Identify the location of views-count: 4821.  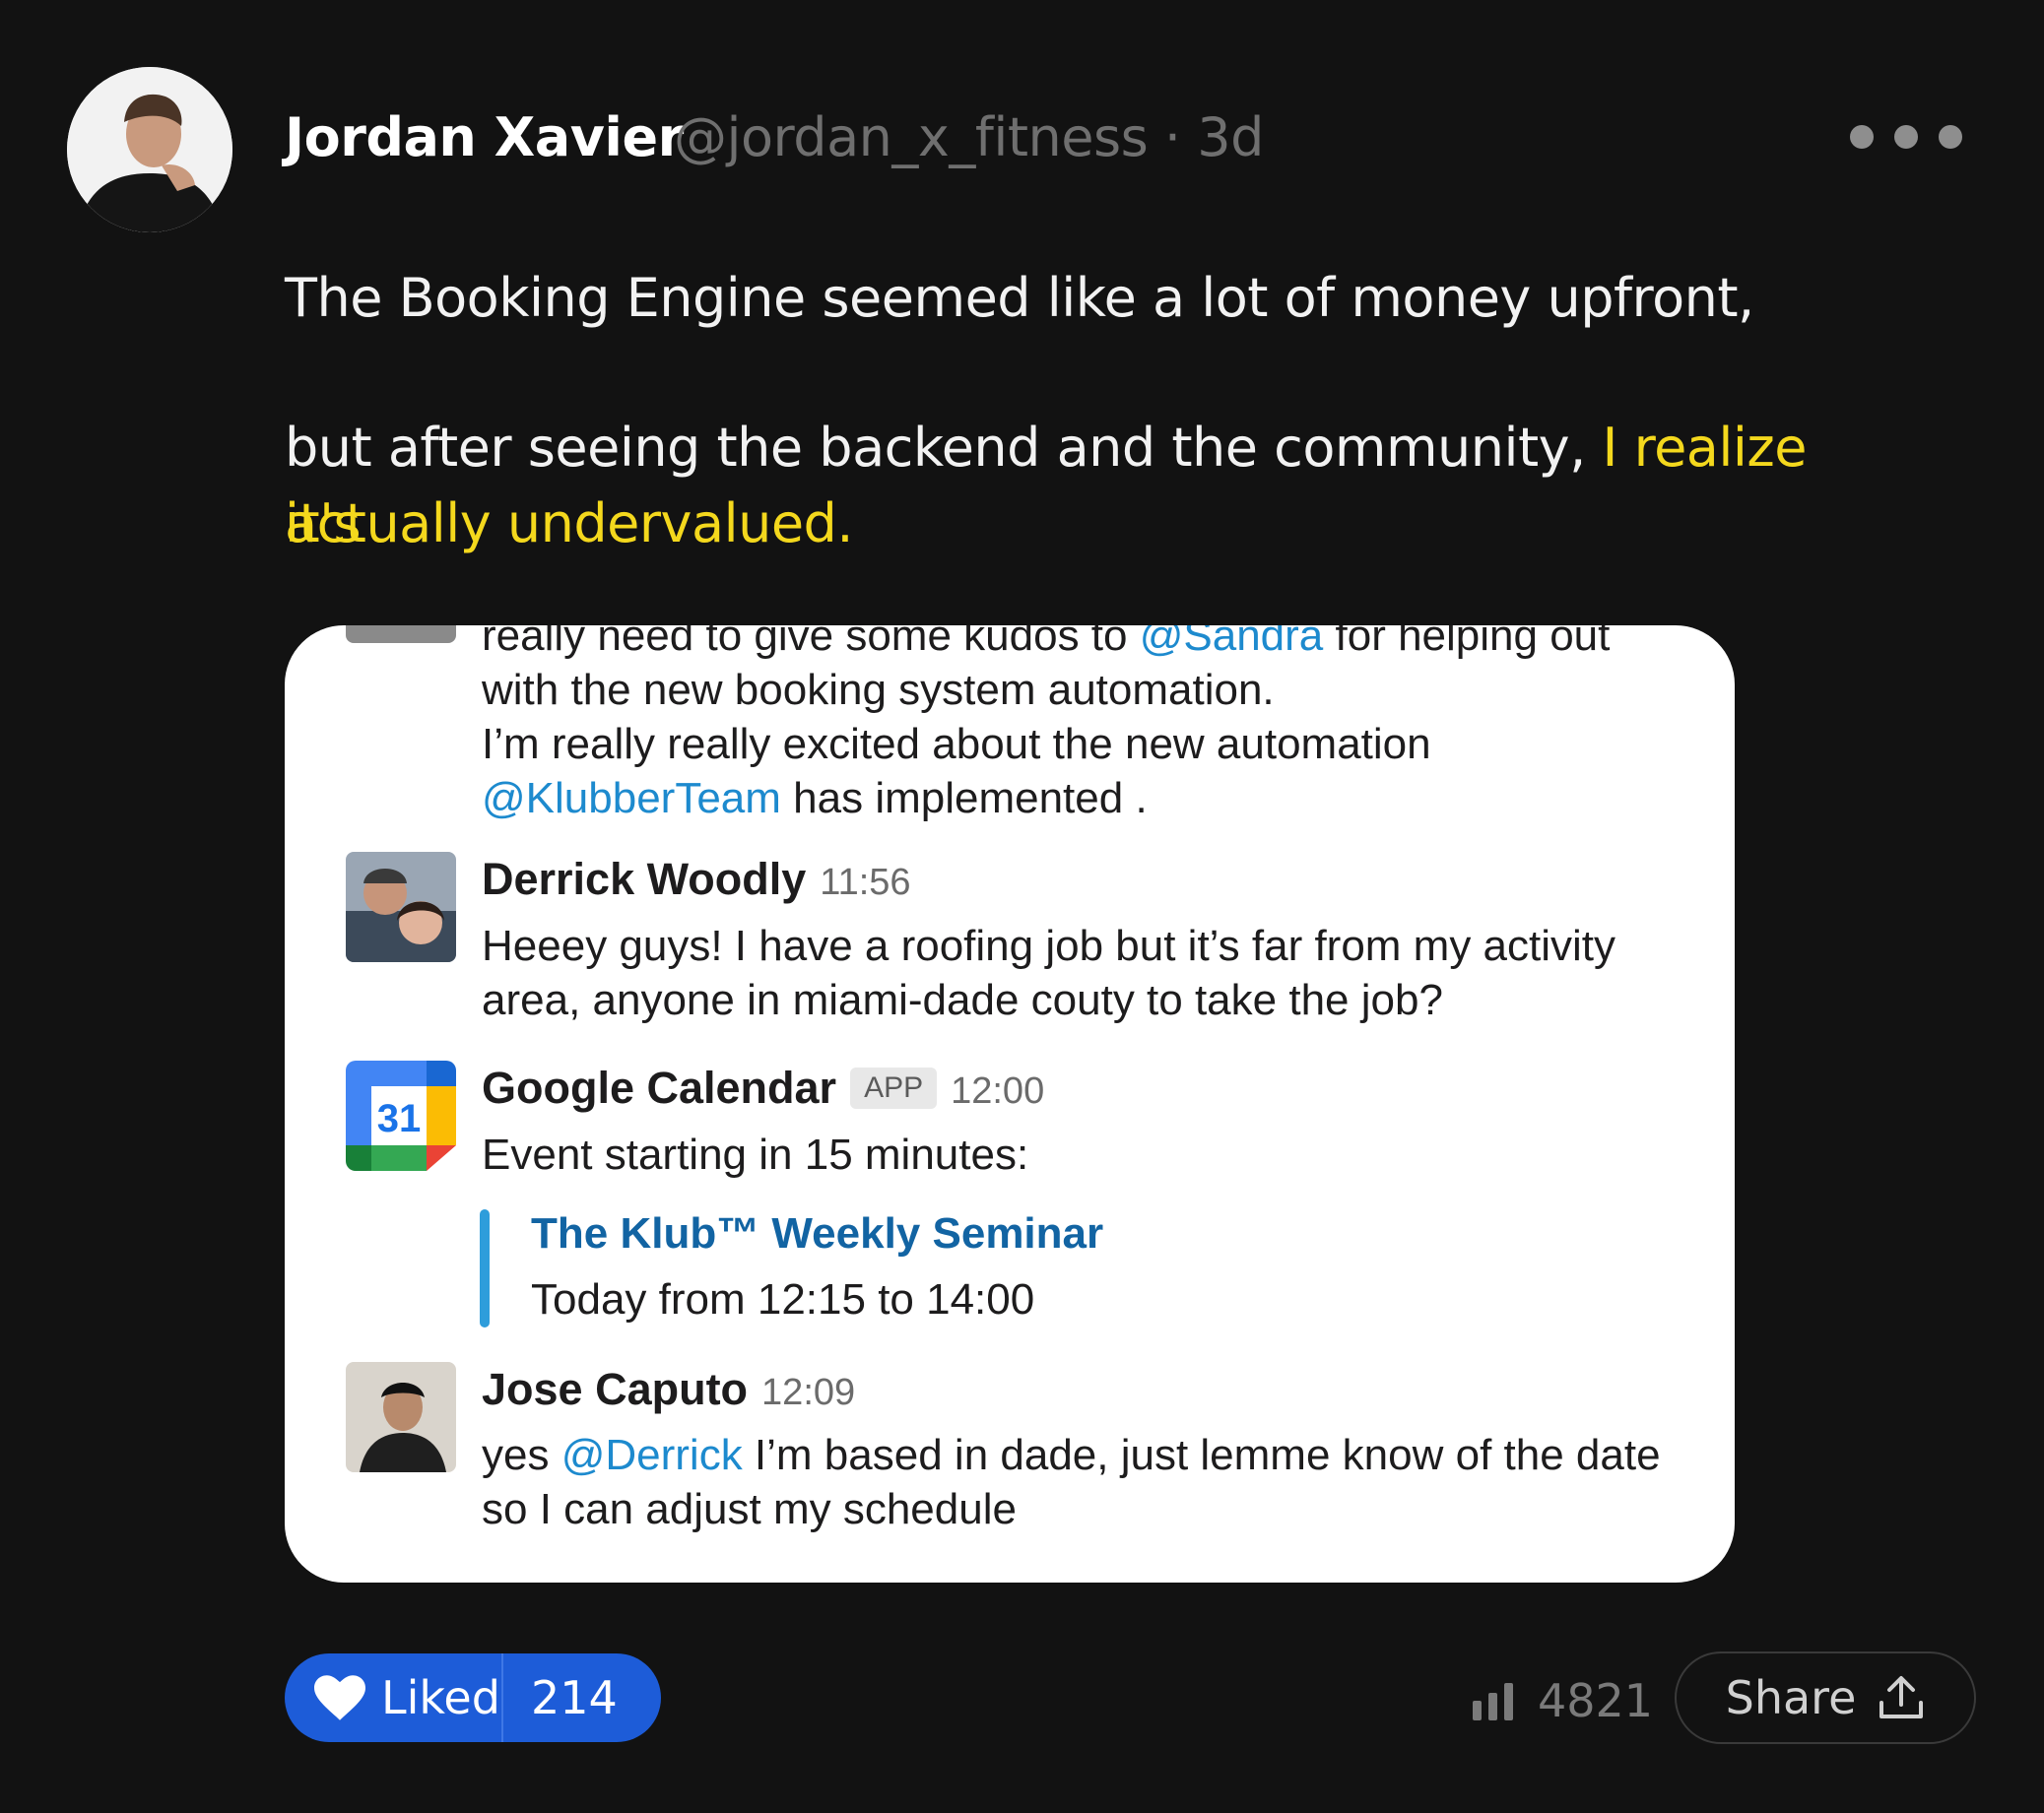
(1596, 1700).